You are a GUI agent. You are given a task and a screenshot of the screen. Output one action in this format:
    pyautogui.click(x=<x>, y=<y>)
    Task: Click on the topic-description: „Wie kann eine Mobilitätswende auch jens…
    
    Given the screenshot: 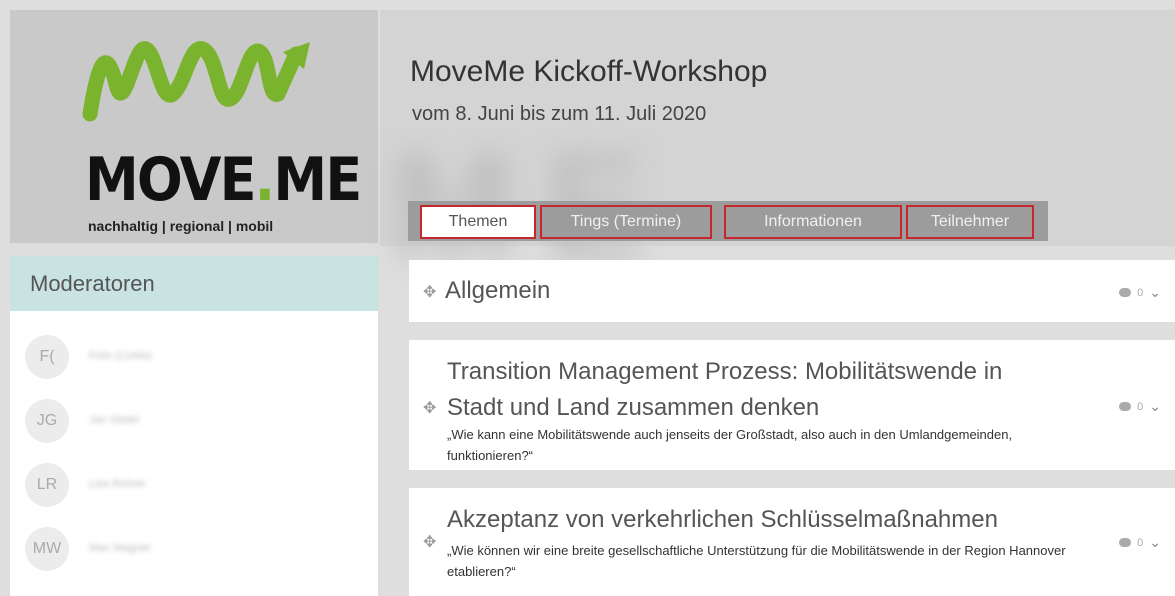 What is the action you would take?
    pyautogui.click(x=730, y=445)
    